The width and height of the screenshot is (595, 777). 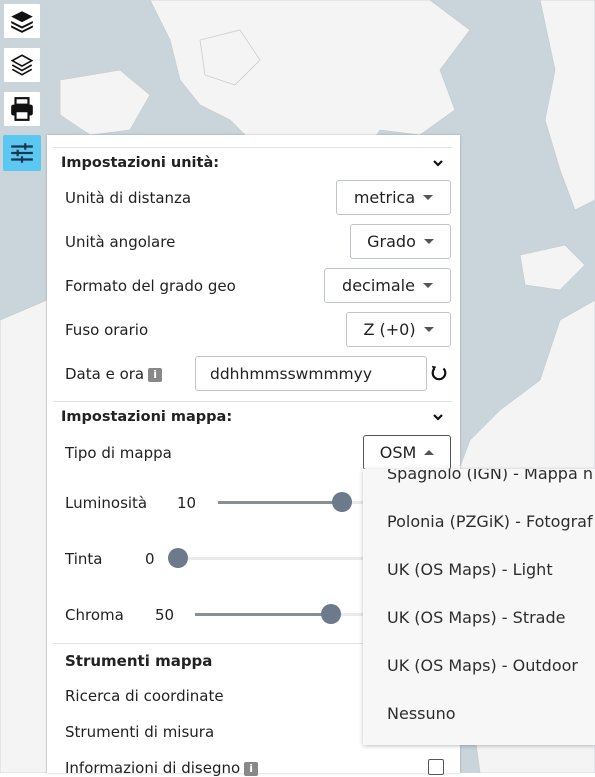 I want to click on coord-search-label: Ricerca di coordinate, so click(x=144, y=696).